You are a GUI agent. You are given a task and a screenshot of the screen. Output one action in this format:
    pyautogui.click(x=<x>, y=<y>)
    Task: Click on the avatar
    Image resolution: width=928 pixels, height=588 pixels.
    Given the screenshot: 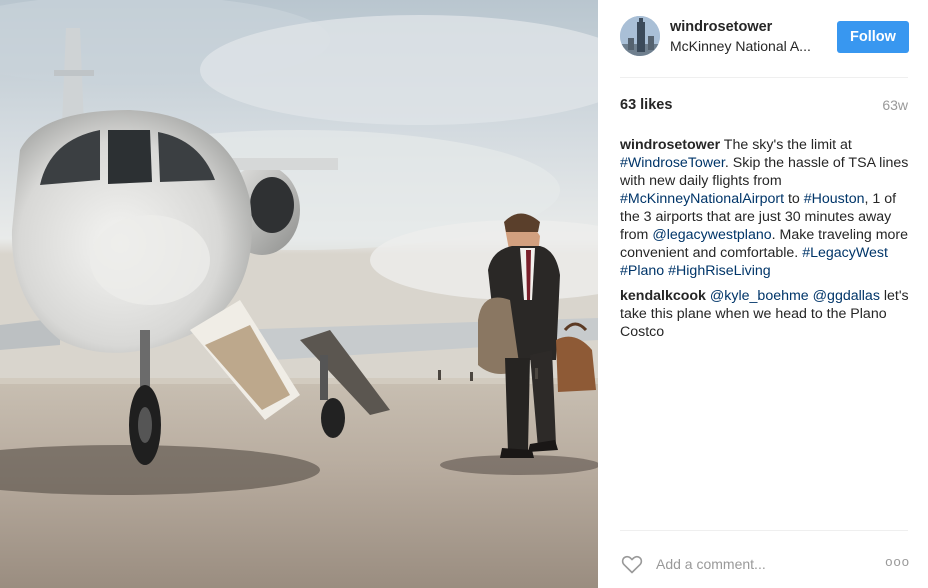 What is the action you would take?
    pyautogui.click(x=640, y=36)
    